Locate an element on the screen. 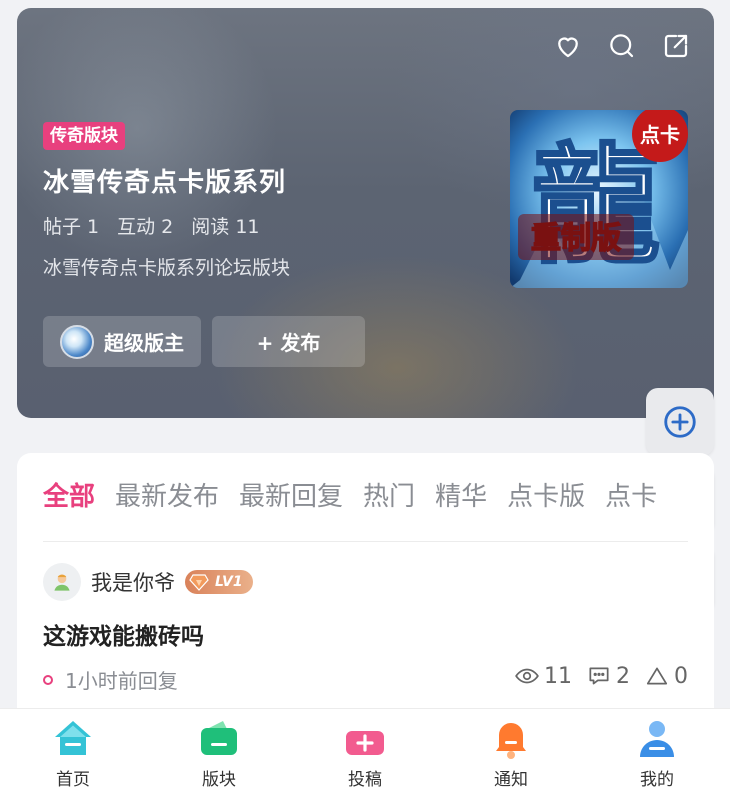 The width and height of the screenshot is (730, 792). post-time: 1小时前回复 is located at coordinates (121, 681).